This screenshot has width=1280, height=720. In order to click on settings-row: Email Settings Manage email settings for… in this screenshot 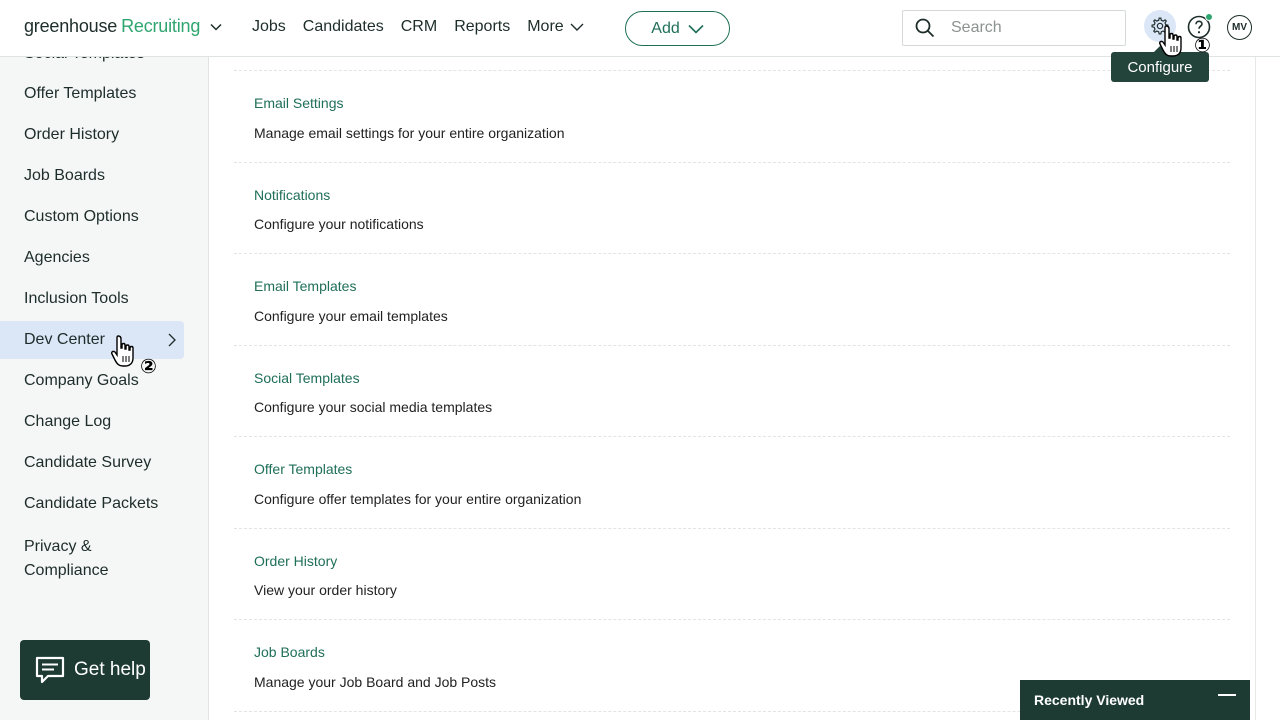, I will do `click(732, 117)`.